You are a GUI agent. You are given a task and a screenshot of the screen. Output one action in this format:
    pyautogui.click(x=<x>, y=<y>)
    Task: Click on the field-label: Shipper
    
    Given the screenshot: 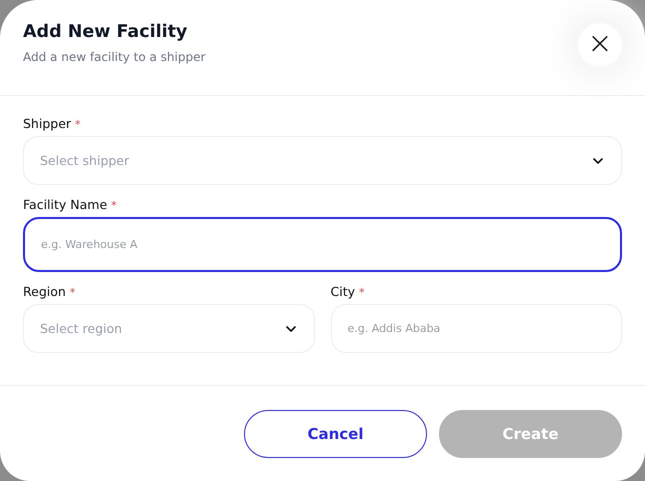 What is the action you would take?
    pyautogui.click(x=47, y=123)
    